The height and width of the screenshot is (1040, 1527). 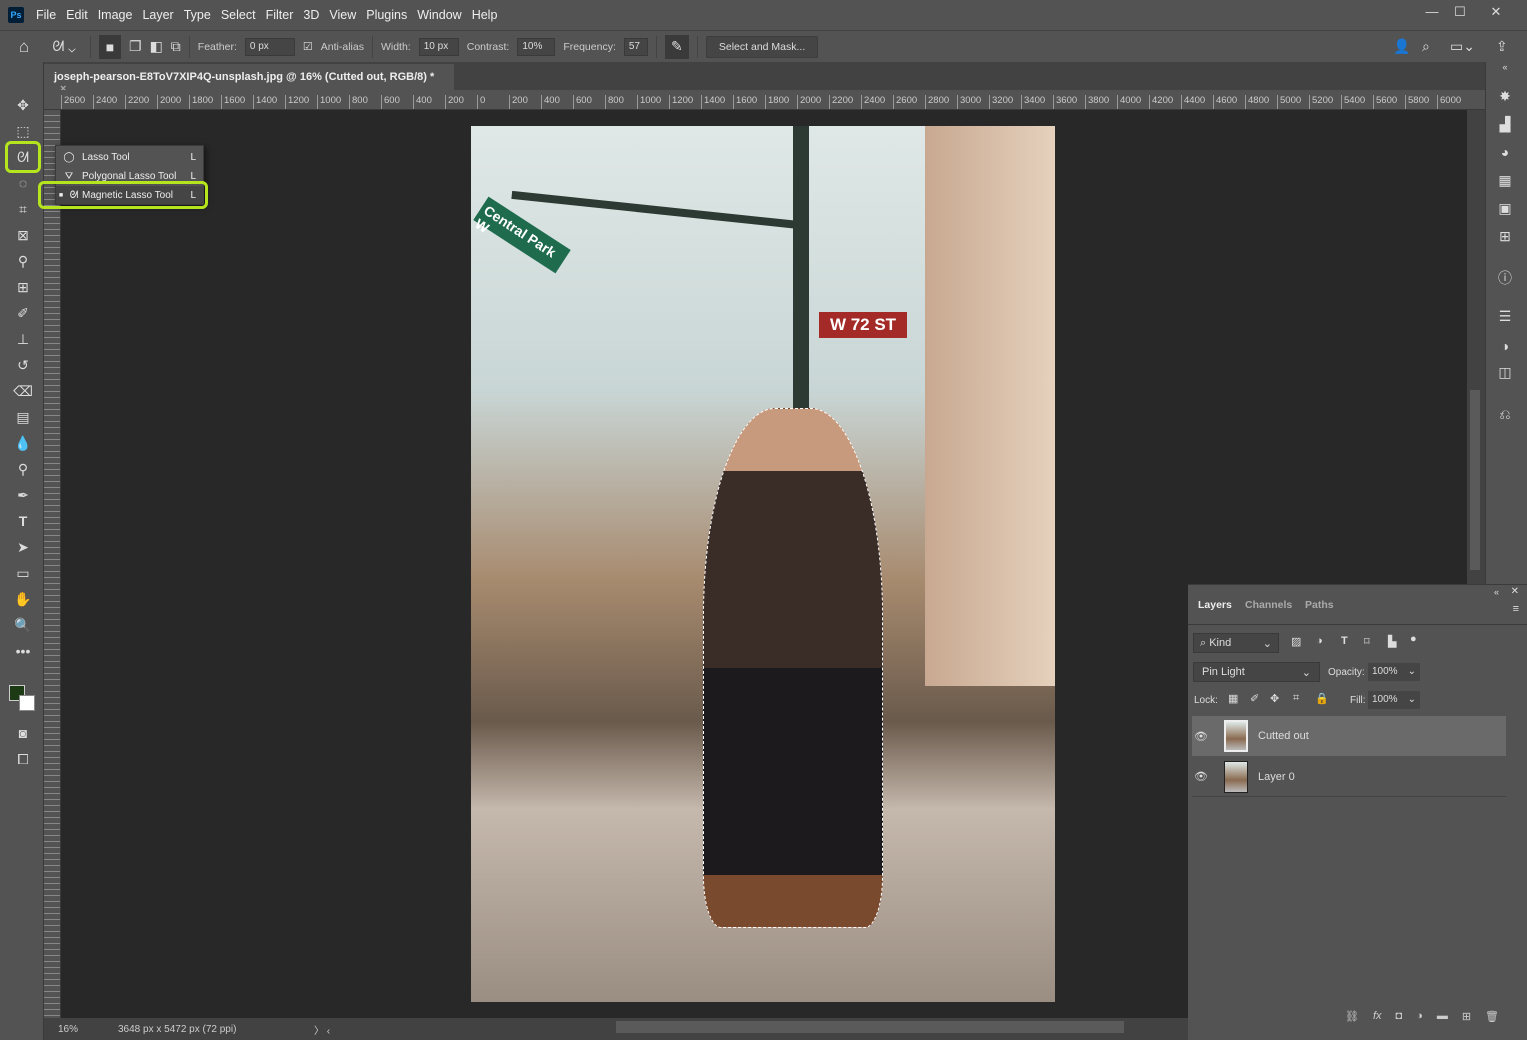 I want to click on feather-input, so click(x=269, y=46).